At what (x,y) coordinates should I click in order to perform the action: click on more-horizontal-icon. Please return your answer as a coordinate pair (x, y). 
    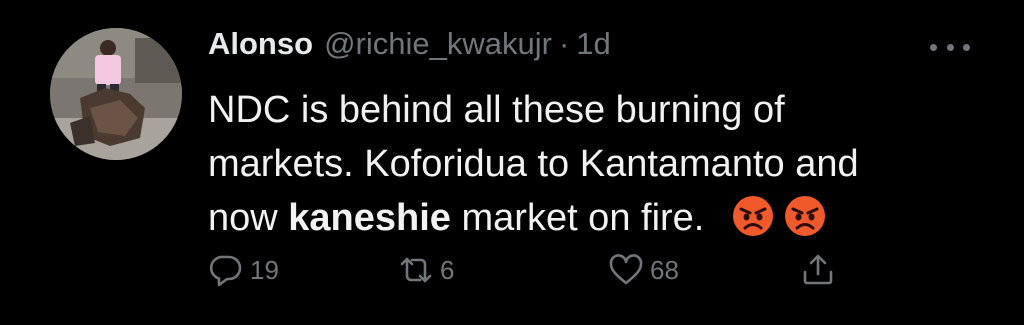
    Looking at the image, I should click on (950, 47).